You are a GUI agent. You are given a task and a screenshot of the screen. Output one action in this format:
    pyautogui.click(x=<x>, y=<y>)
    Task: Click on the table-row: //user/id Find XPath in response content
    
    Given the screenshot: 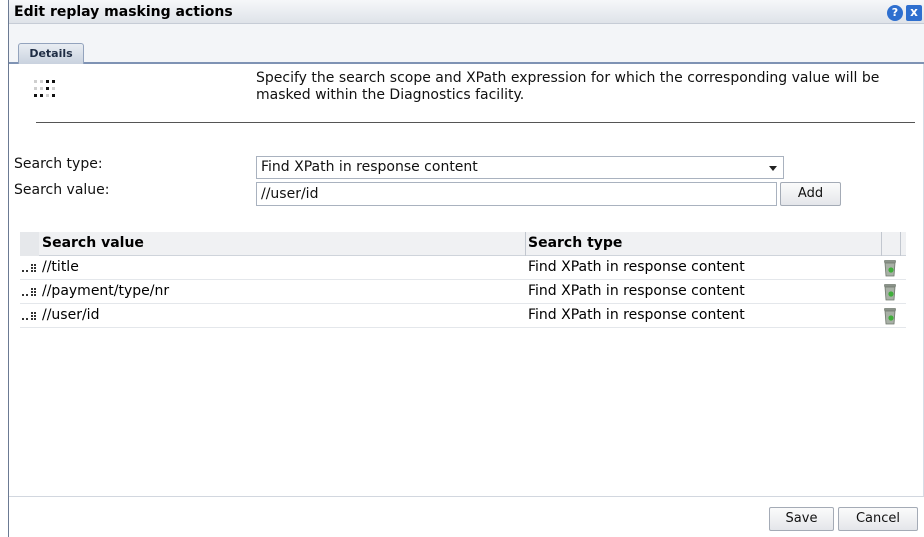 What is the action you would take?
    pyautogui.click(x=463, y=316)
    